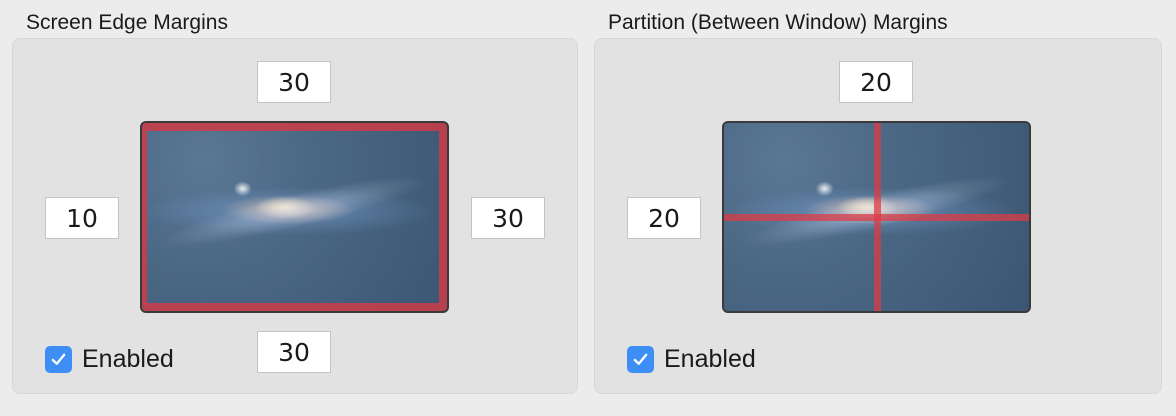 The height and width of the screenshot is (416, 1176). I want to click on partition-margins-title: Partition (Between Window) Margins, so click(778, 22).